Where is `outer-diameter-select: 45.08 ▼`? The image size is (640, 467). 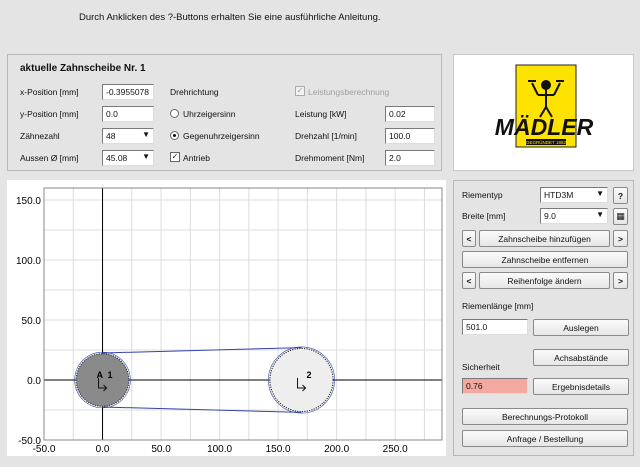
outer-diameter-select: 45.08 ▼ is located at coordinates (128, 158).